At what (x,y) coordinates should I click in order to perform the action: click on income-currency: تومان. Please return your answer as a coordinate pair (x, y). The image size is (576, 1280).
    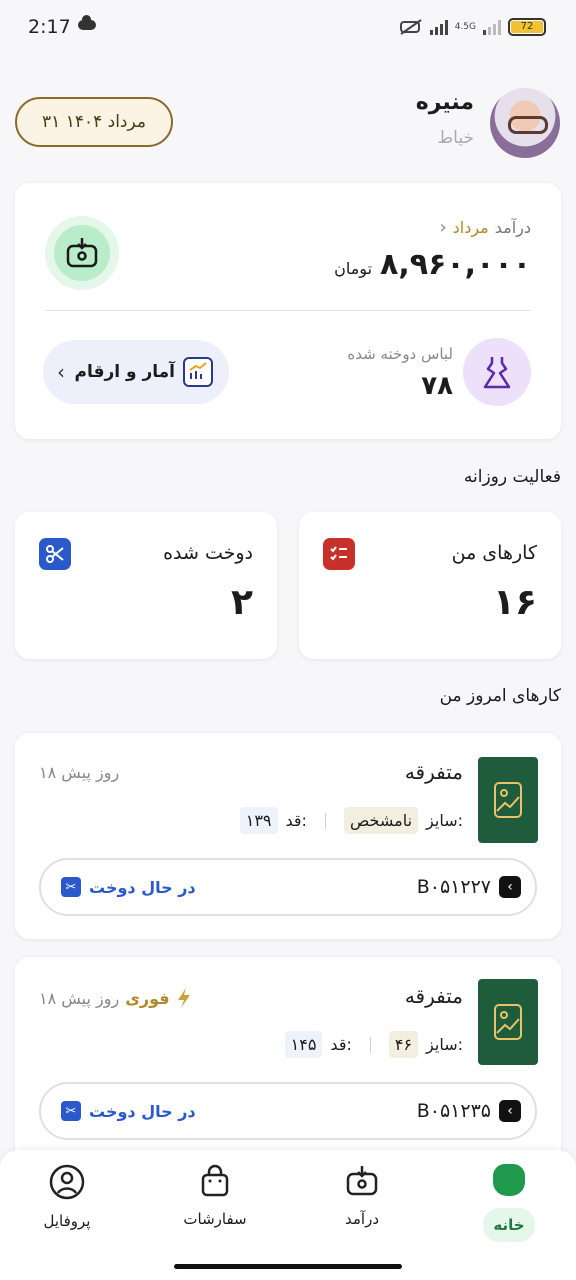
    Looking at the image, I should click on (353, 268).